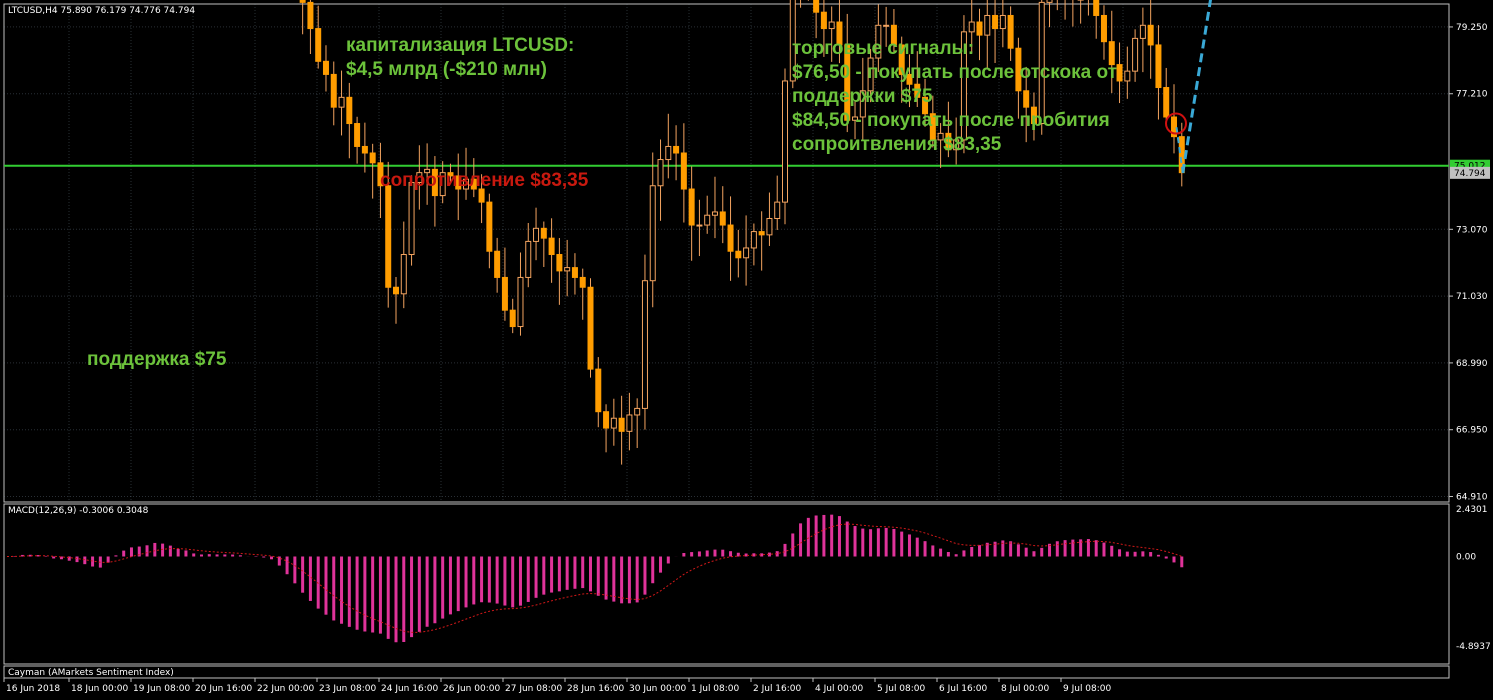 The height and width of the screenshot is (700, 1493). I want to click on price-tick-label: 79.250, so click(1472, 28).